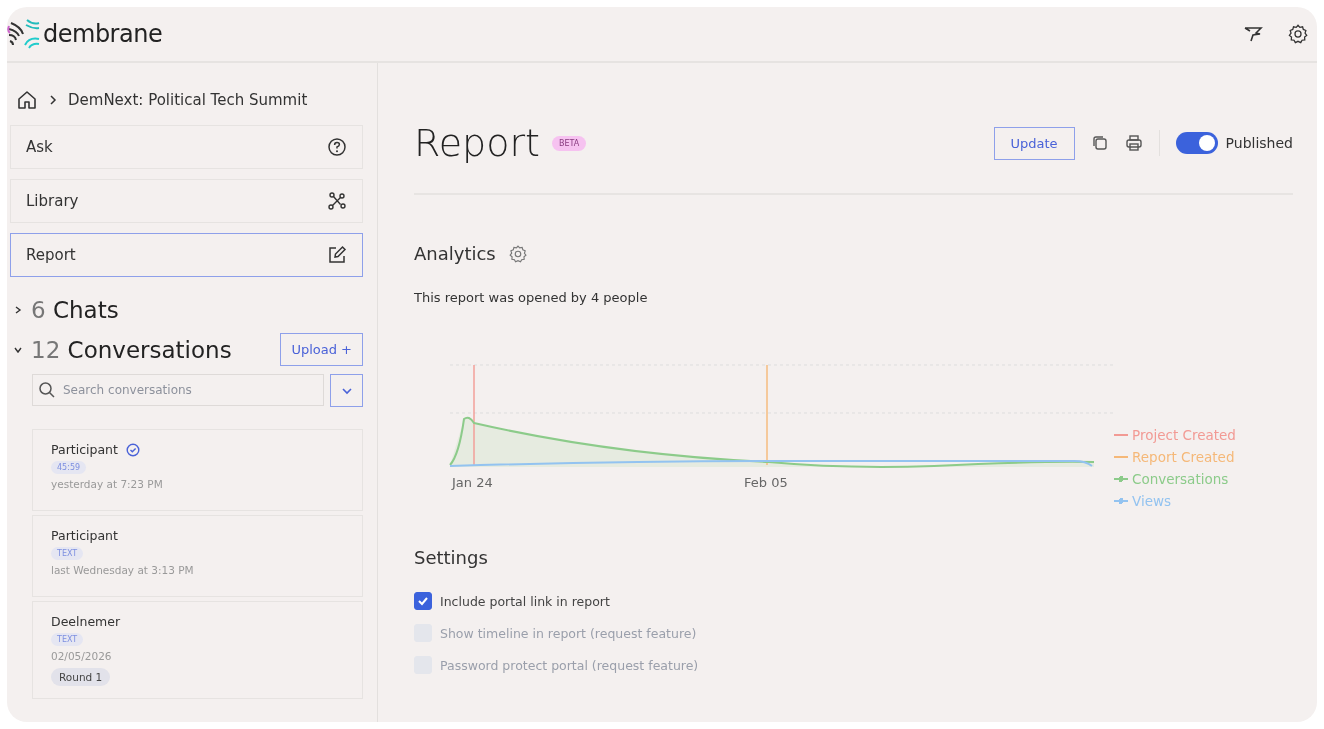  Describe the element at coordinates (186, 201) in the screenshot. I see `nav-item: Library` at that location.